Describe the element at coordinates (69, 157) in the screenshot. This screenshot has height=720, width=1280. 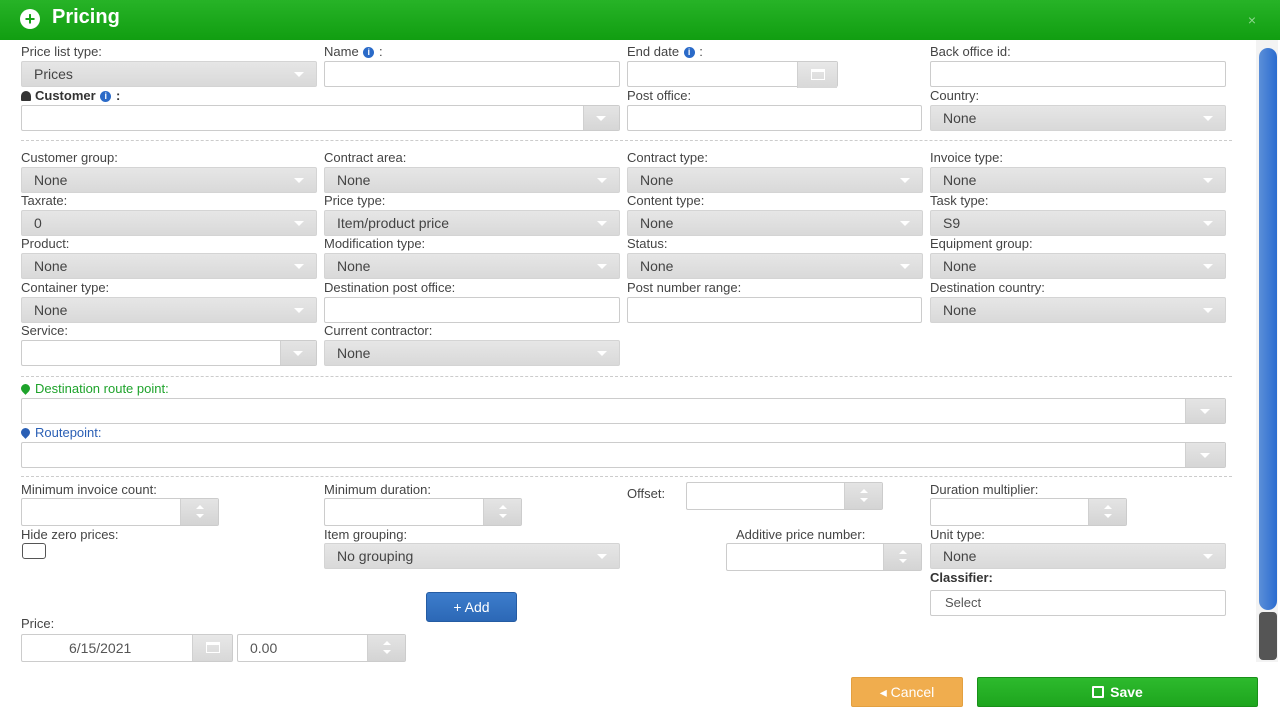
I see `label-customer-group: Customer group:` at that location.